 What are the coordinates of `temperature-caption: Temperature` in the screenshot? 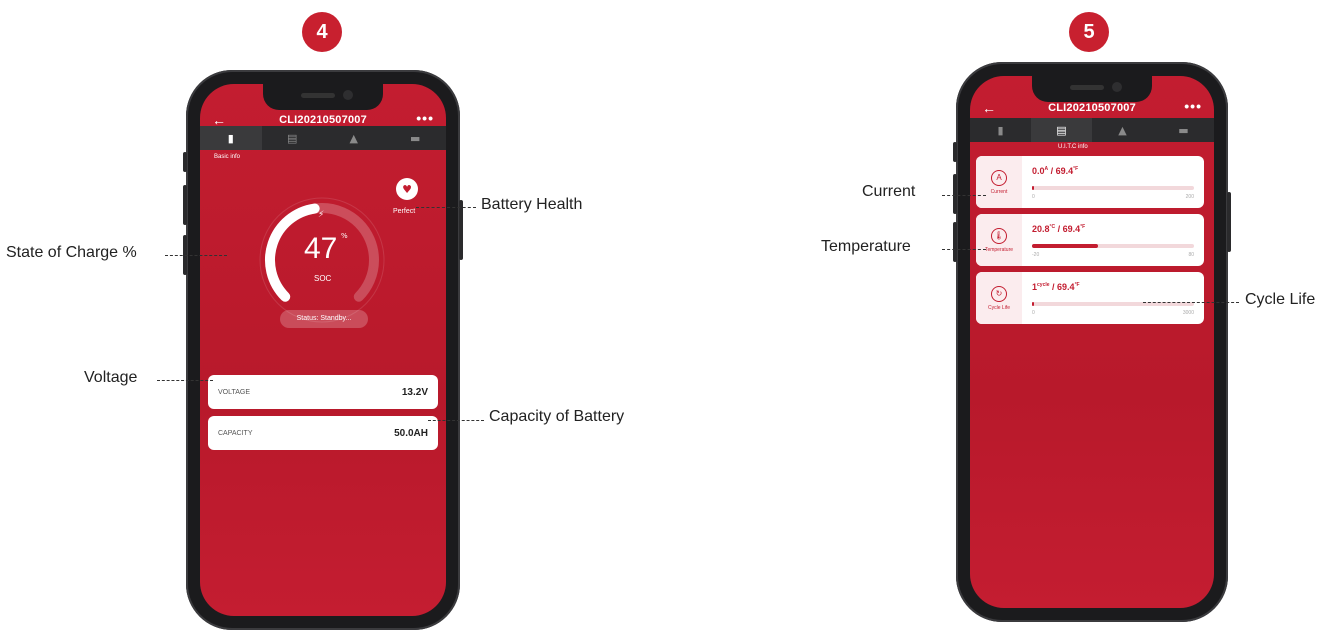 It's located at (999, 249).